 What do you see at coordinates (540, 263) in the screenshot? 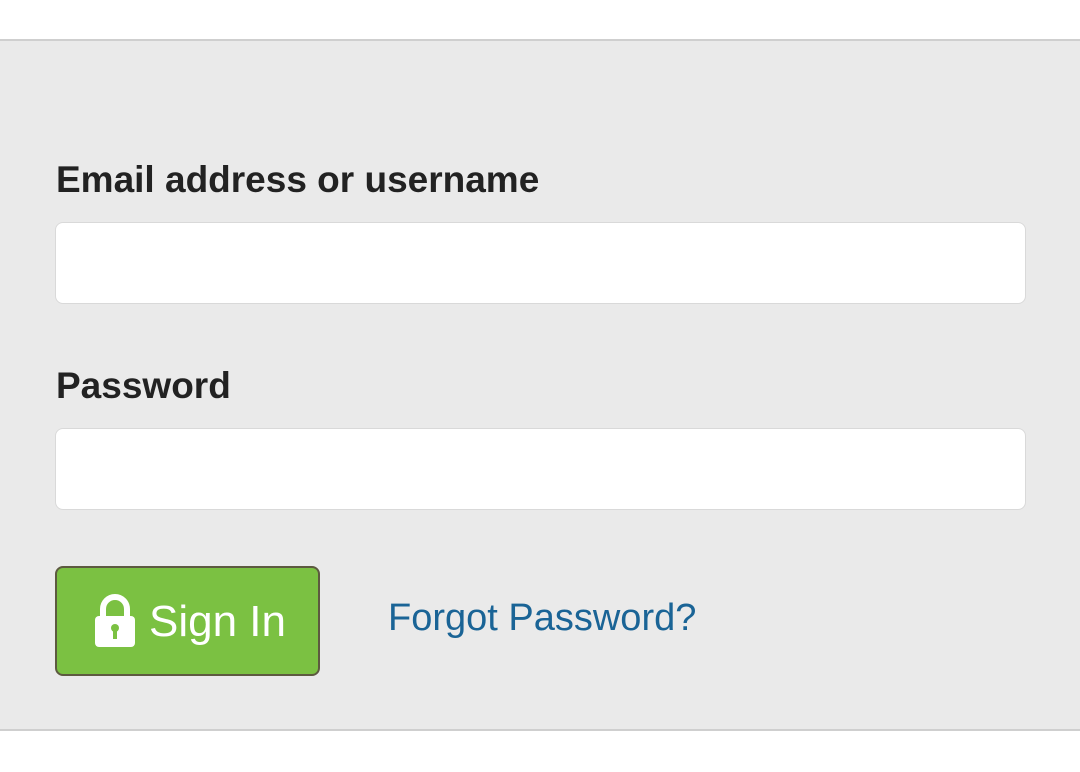
I see `email-field` at bounding box center [540, 263].